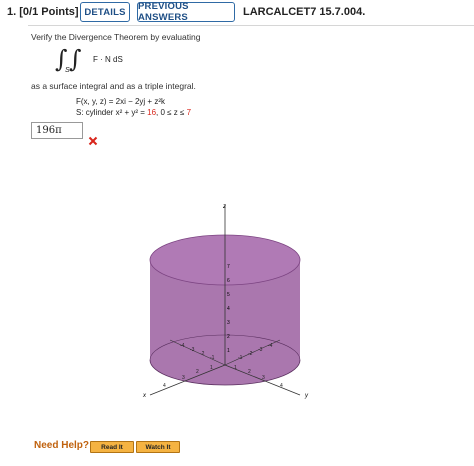 This screenshot has width=474, height=466. Describe the element at coordinates (228, 295) in the screenshot. I see `z-tick: 5` at that location.